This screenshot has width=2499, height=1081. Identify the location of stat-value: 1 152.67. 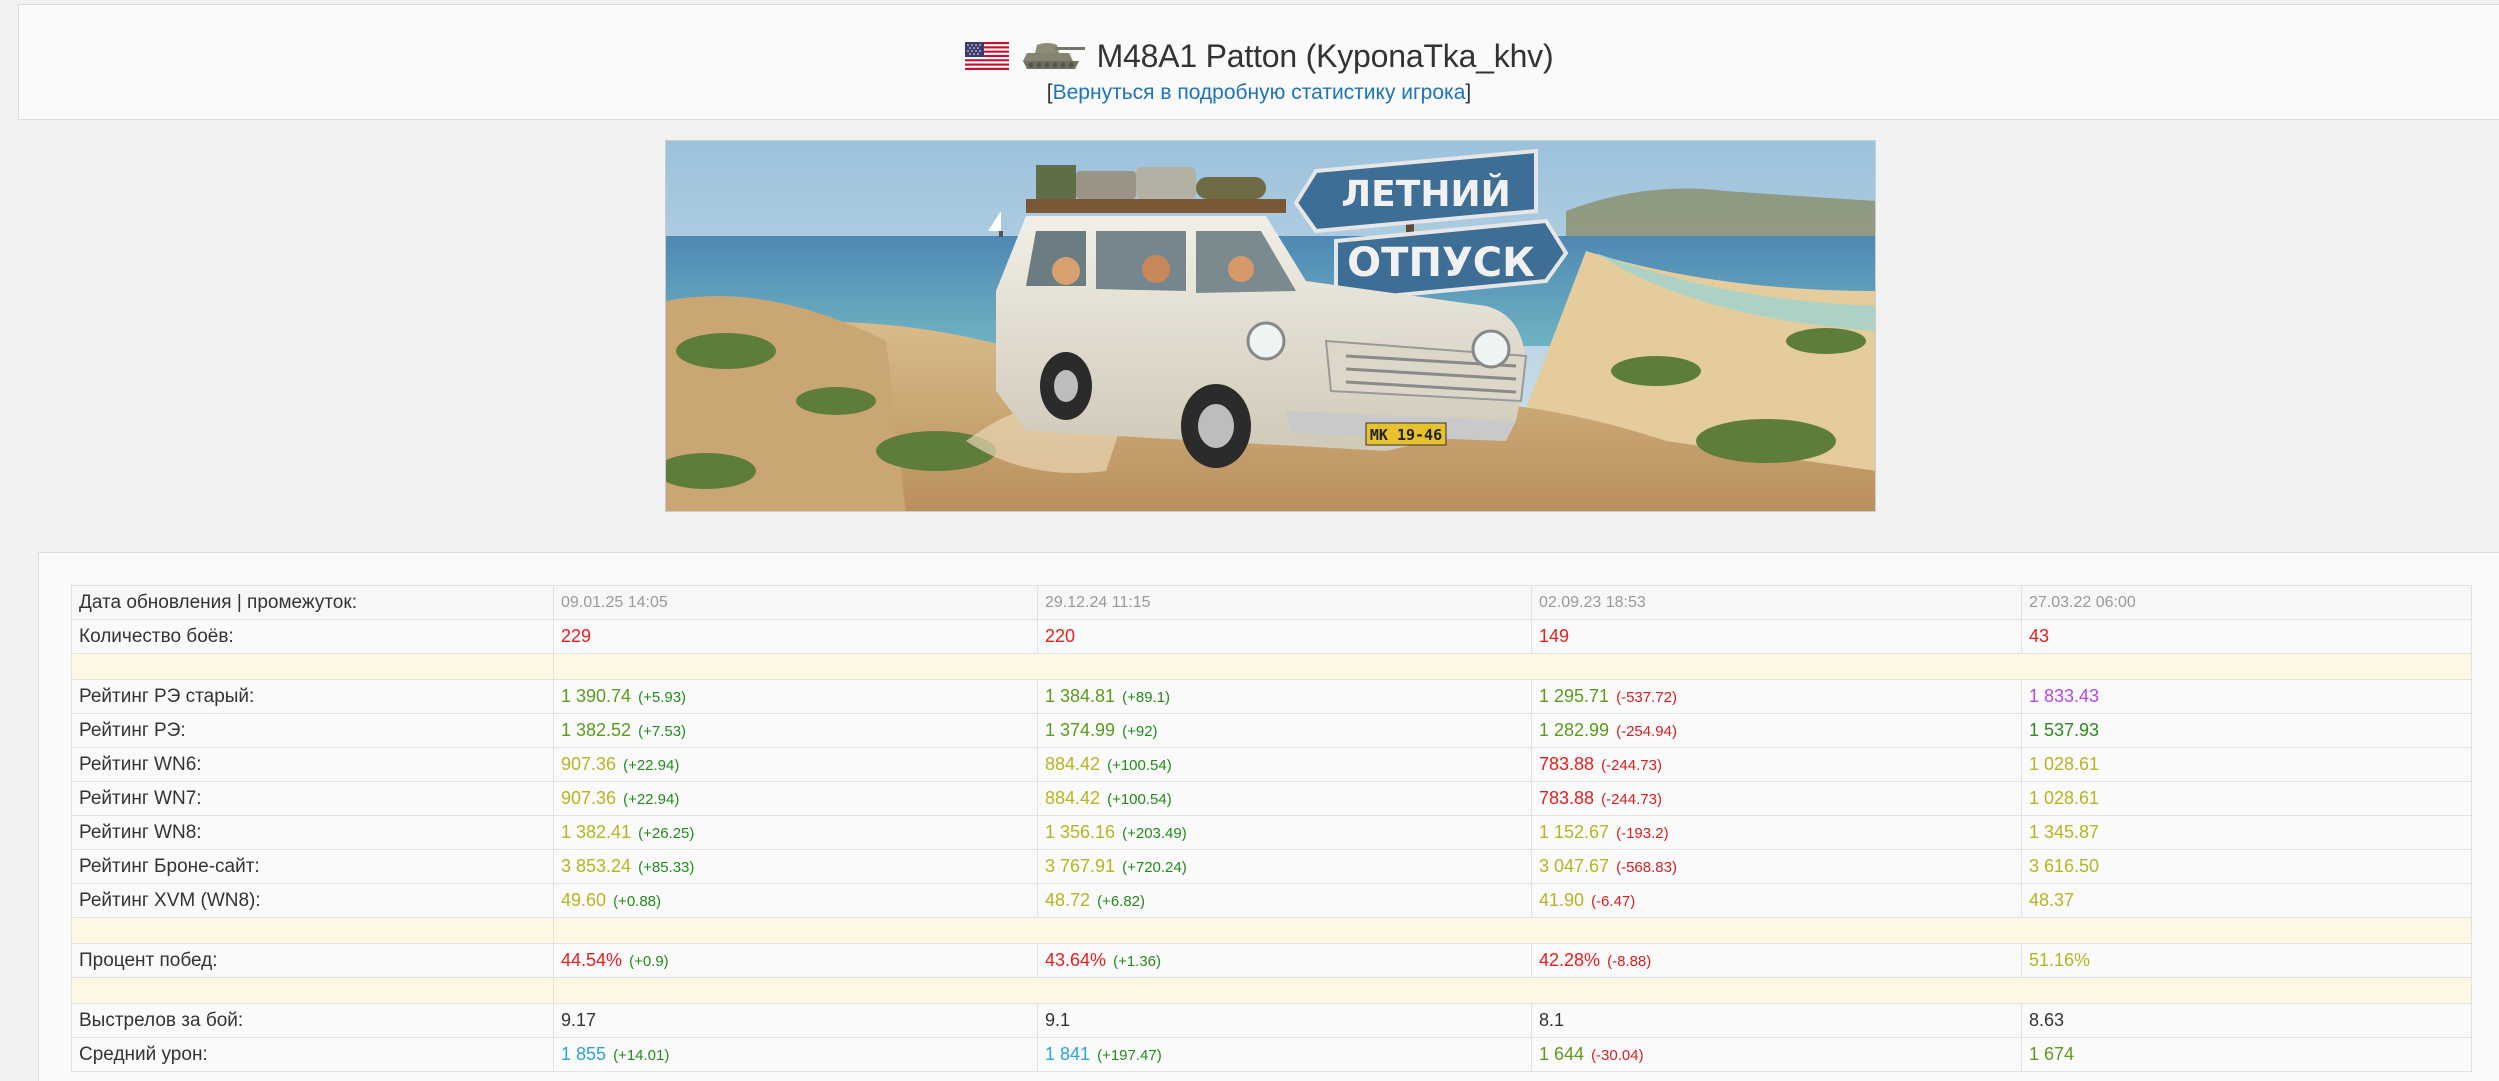
(1574, 832).